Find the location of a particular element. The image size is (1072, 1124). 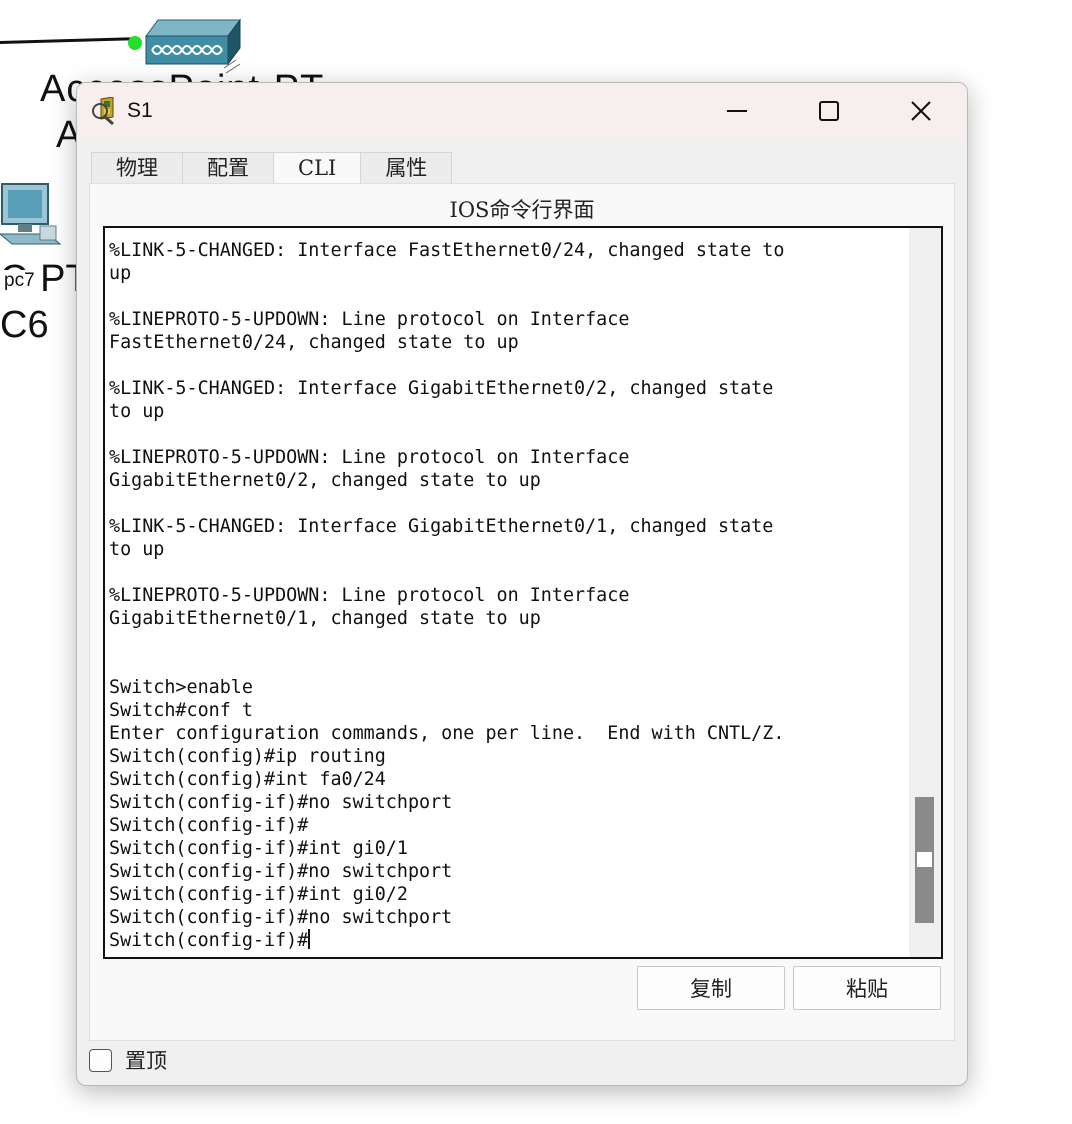

always-on-top-label: 置顶 is located at coordinates (146, 1061).